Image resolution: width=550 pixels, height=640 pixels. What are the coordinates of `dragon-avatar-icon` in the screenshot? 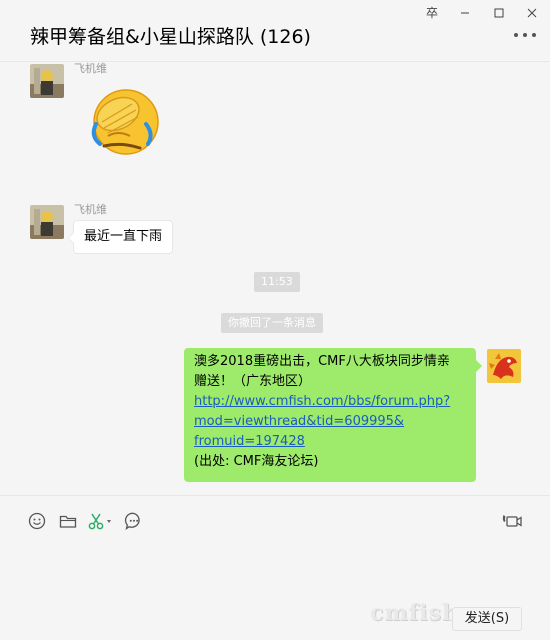 It's located at (504, 366).